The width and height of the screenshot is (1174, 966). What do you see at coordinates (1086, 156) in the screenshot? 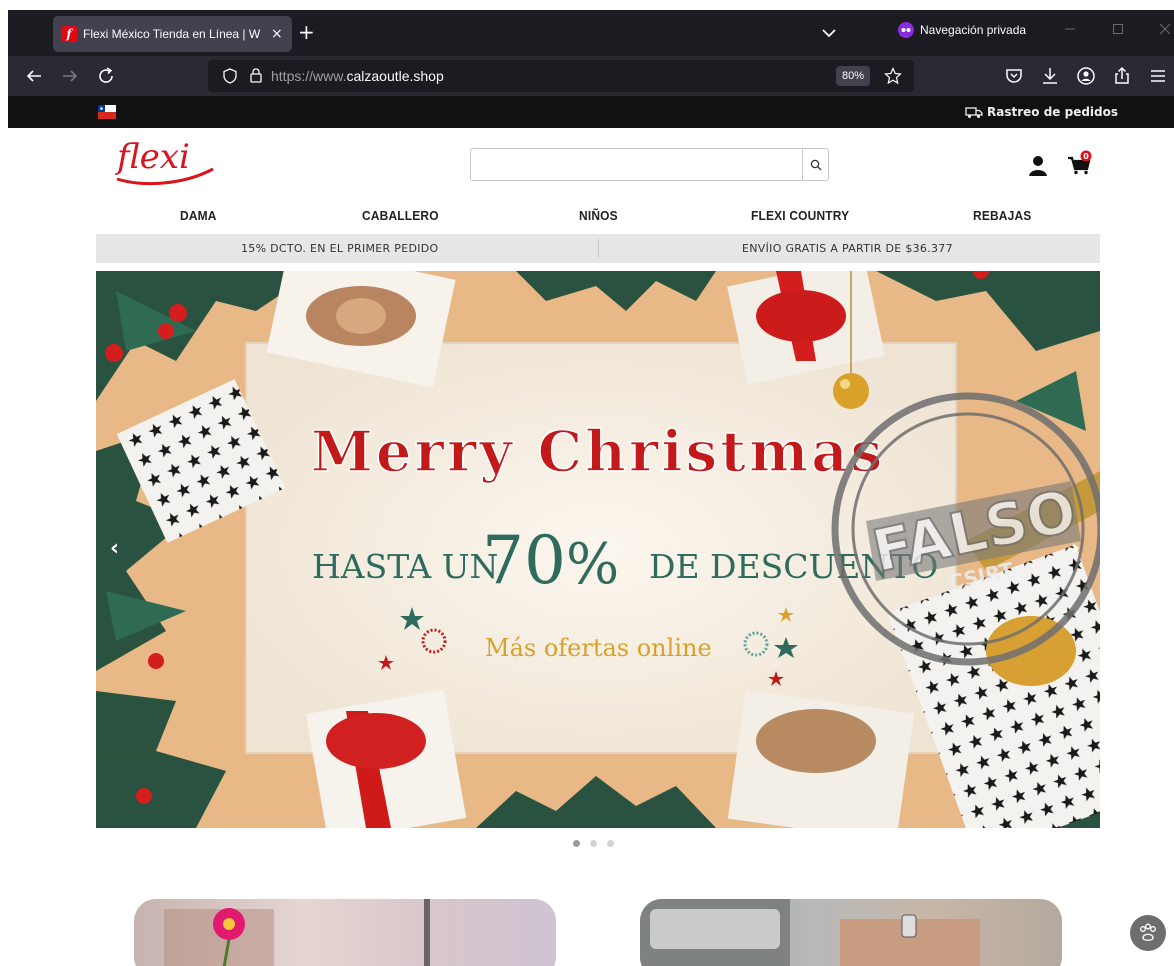
I see `cart-count-badge: 0` at bounding box center [1086, 156].